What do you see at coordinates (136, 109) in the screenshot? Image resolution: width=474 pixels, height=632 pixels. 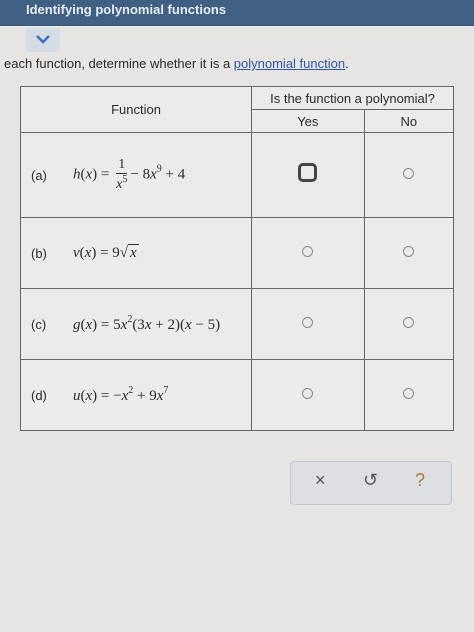 I see `function-header: Function` at bounding box center [136, 109].